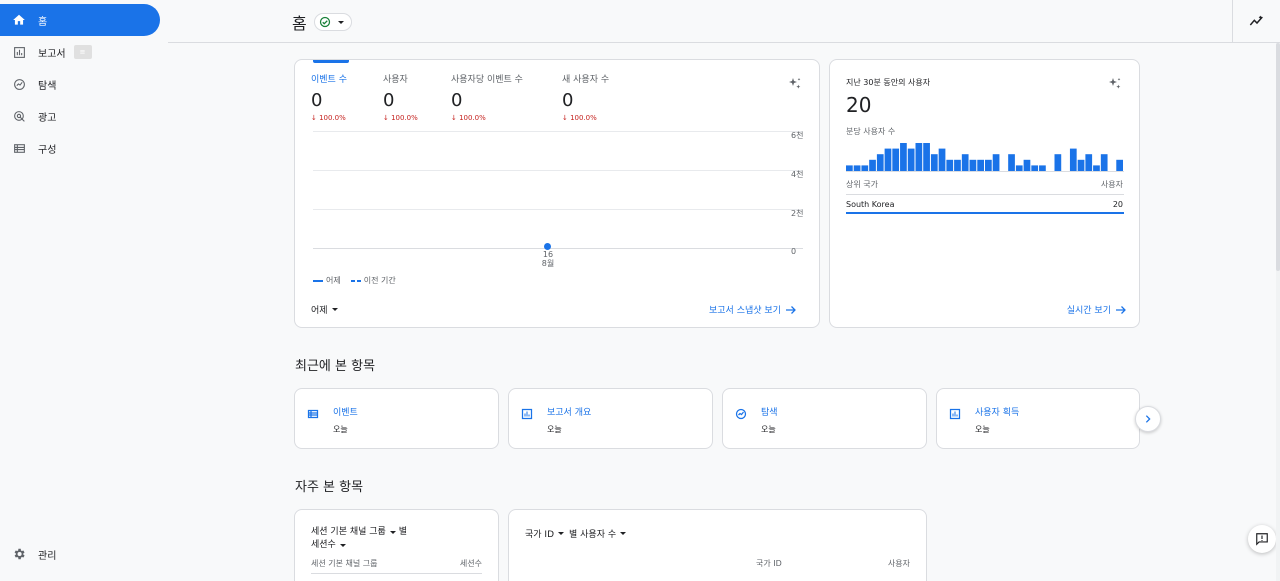  Describe the element at coordinates (547, 246) in the screenshot. I see `data-point` at that location.